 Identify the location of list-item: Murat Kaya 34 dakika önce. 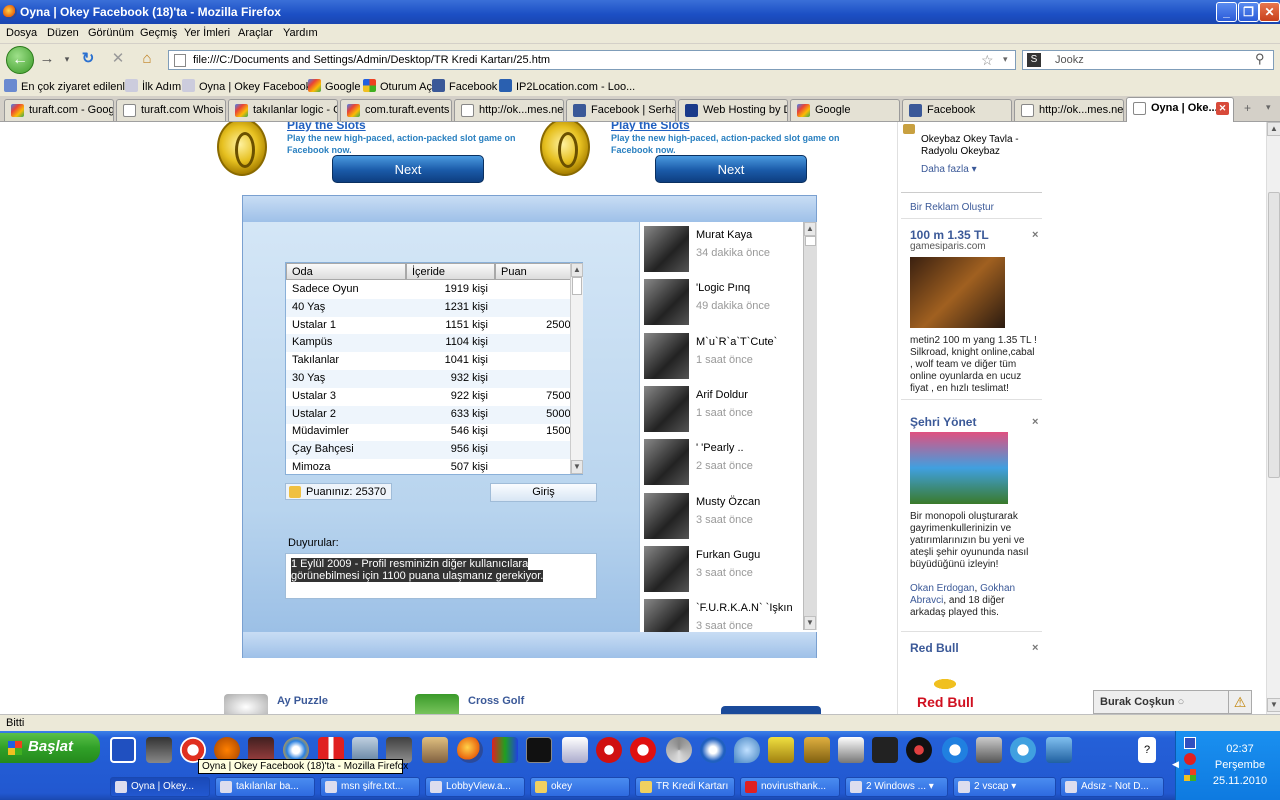
(724, 251).